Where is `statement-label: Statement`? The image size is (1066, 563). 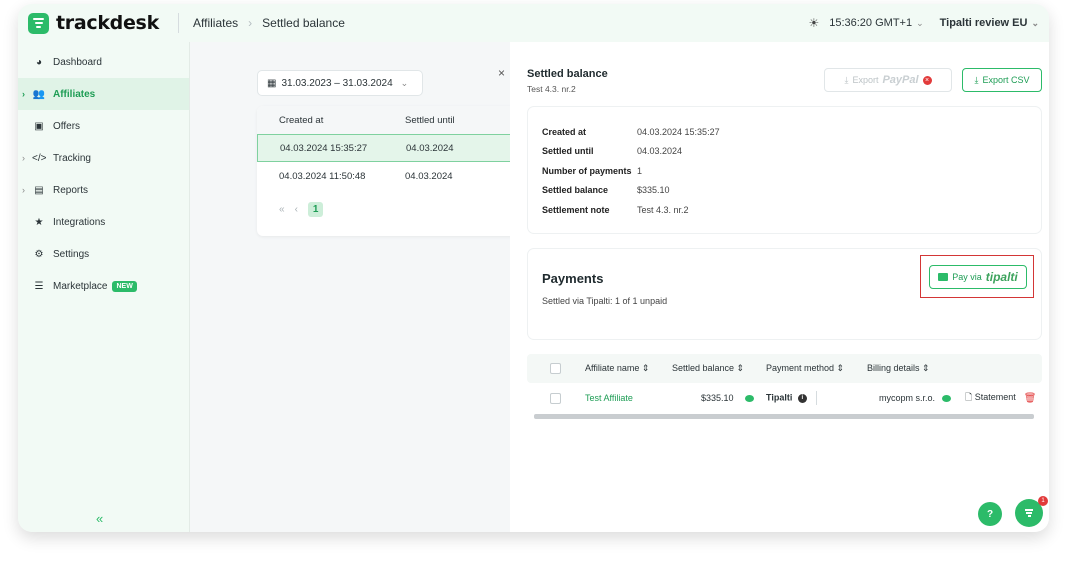
statement-label: Statement is located at coordinates (995, 397).